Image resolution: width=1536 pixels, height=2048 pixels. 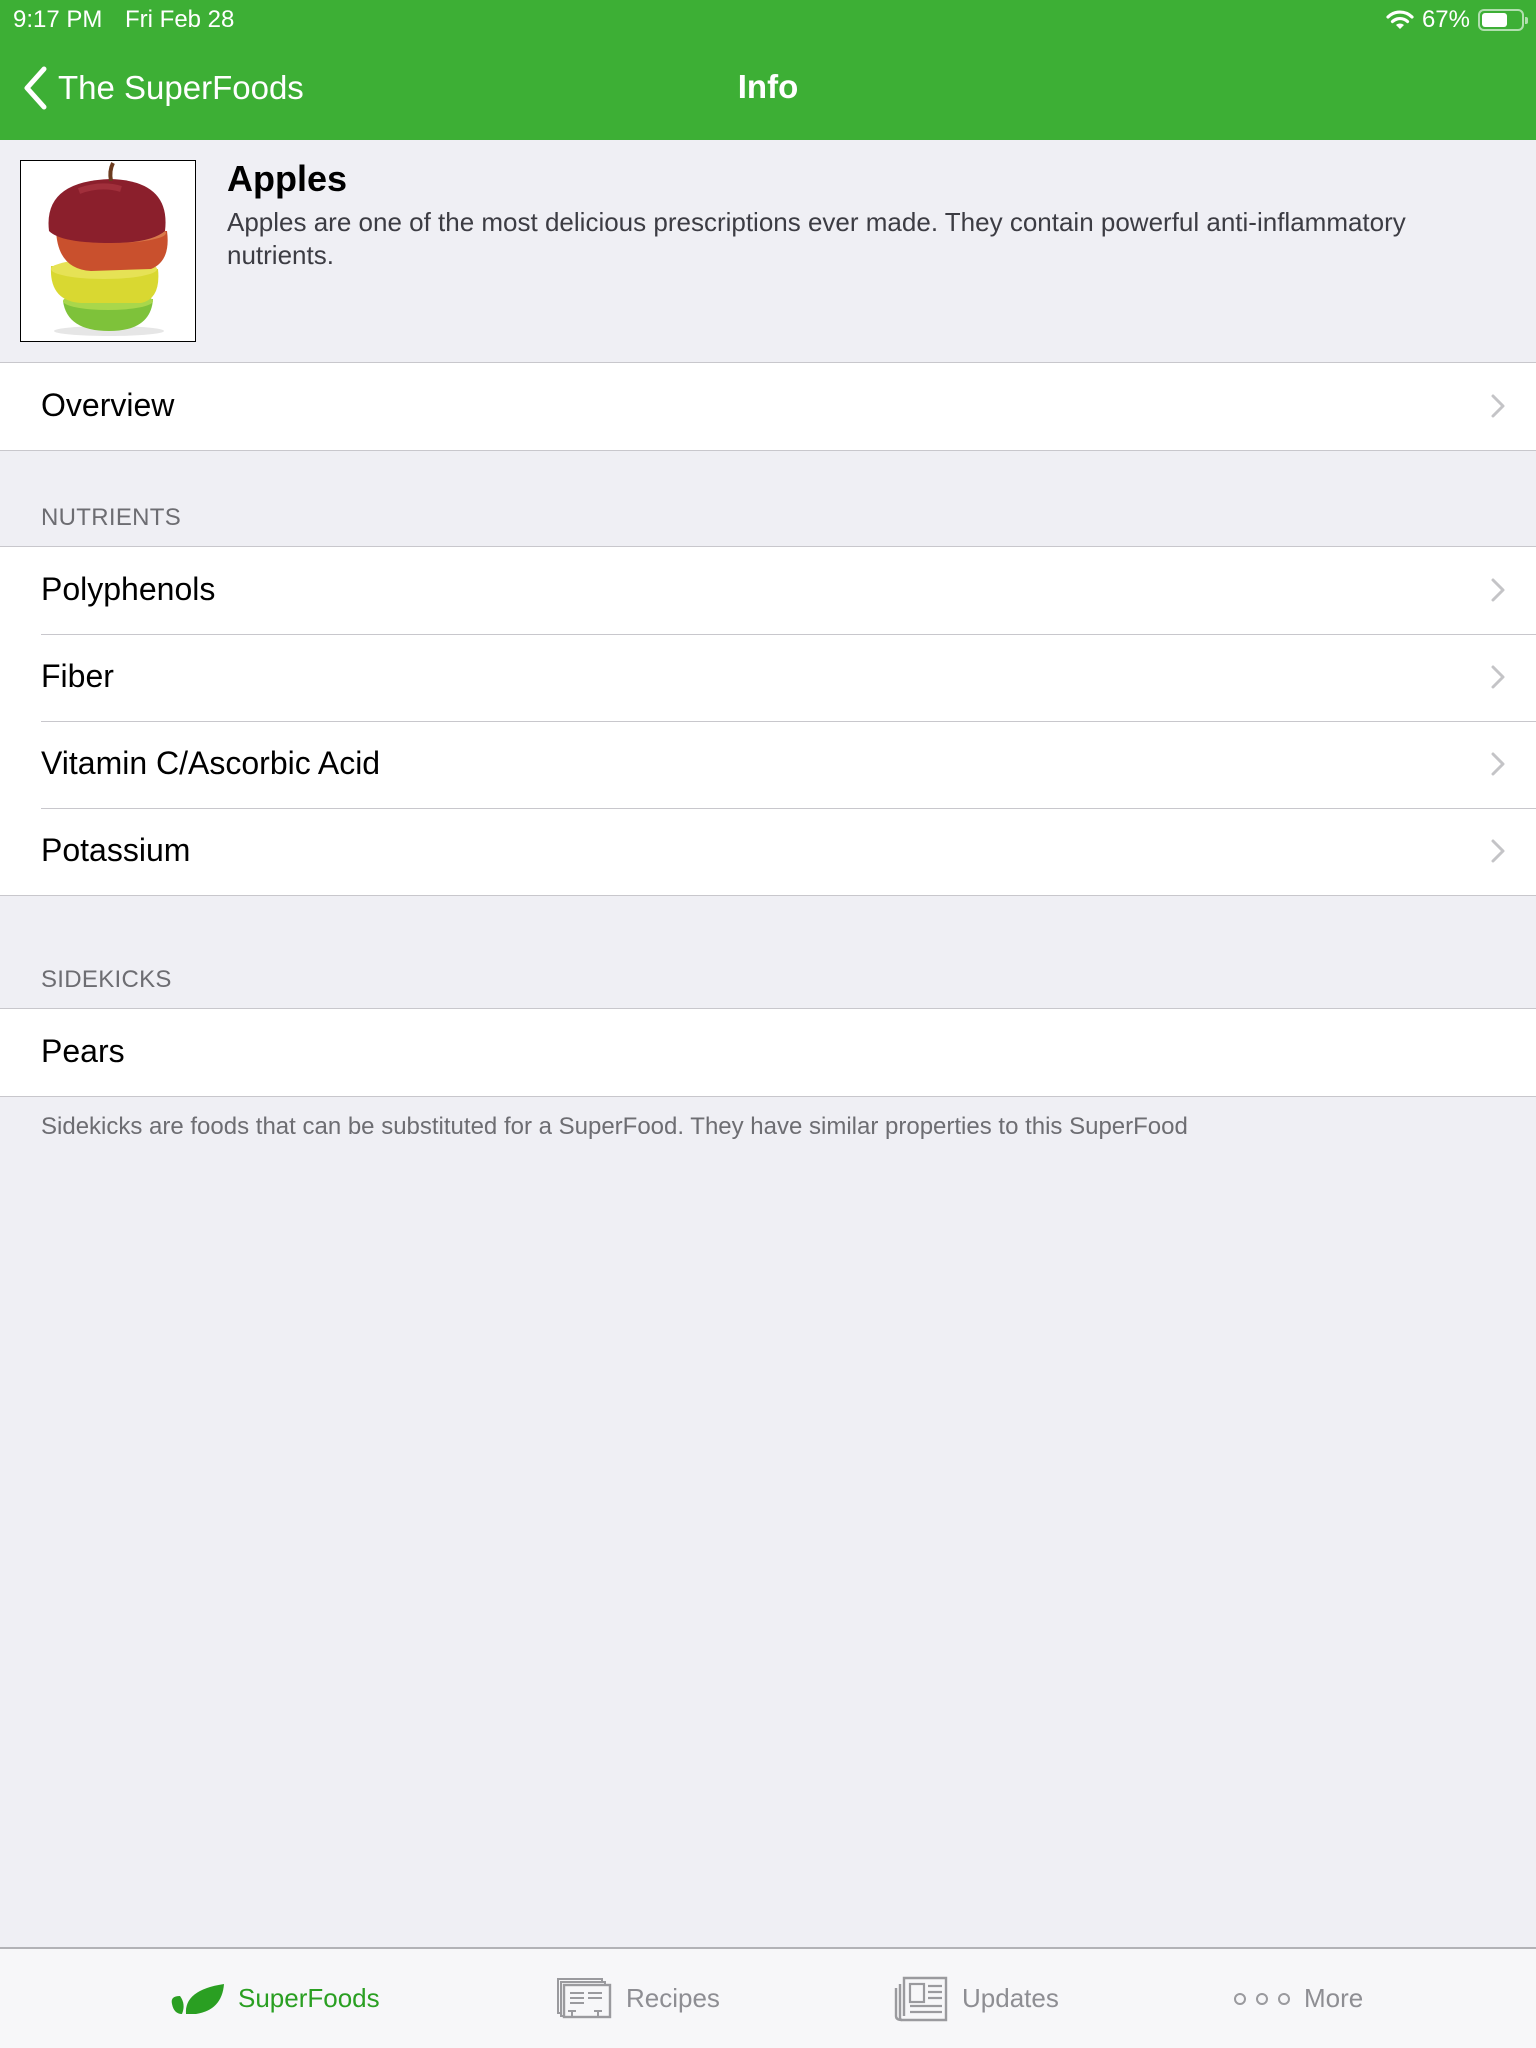 I want to click on recipe-cards-icon, so click(x=584, y=1997).